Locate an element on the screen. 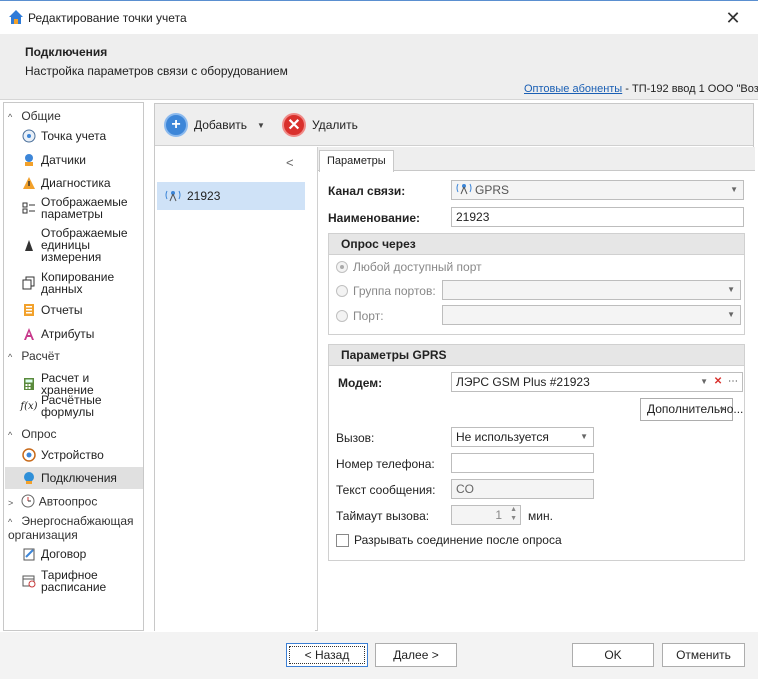 The width and height of the screenshot is (758, 679). poll-via-title: Опрос через is located at coordinates (536, 244).